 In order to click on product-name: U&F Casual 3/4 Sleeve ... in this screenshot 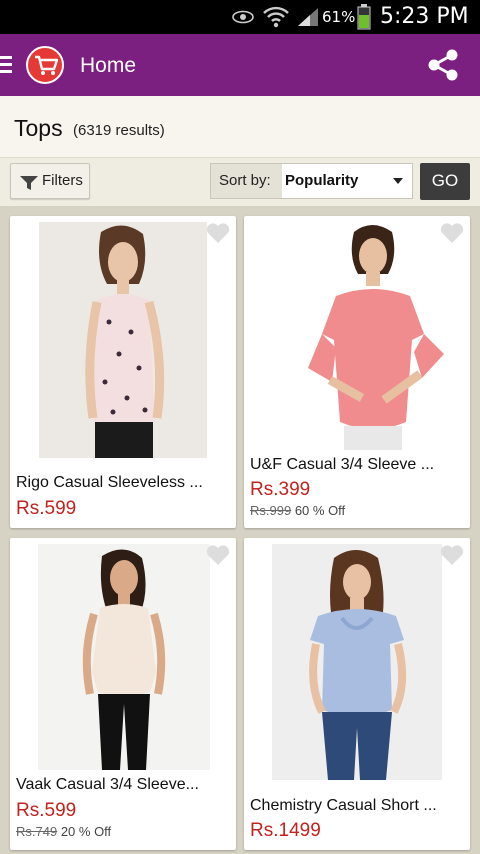, I will do `click(342, 464)`.